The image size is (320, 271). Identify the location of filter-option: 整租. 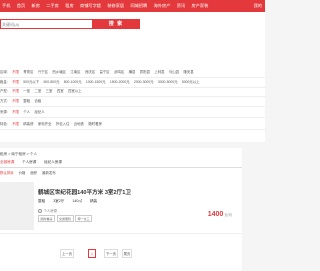
(26, 100).